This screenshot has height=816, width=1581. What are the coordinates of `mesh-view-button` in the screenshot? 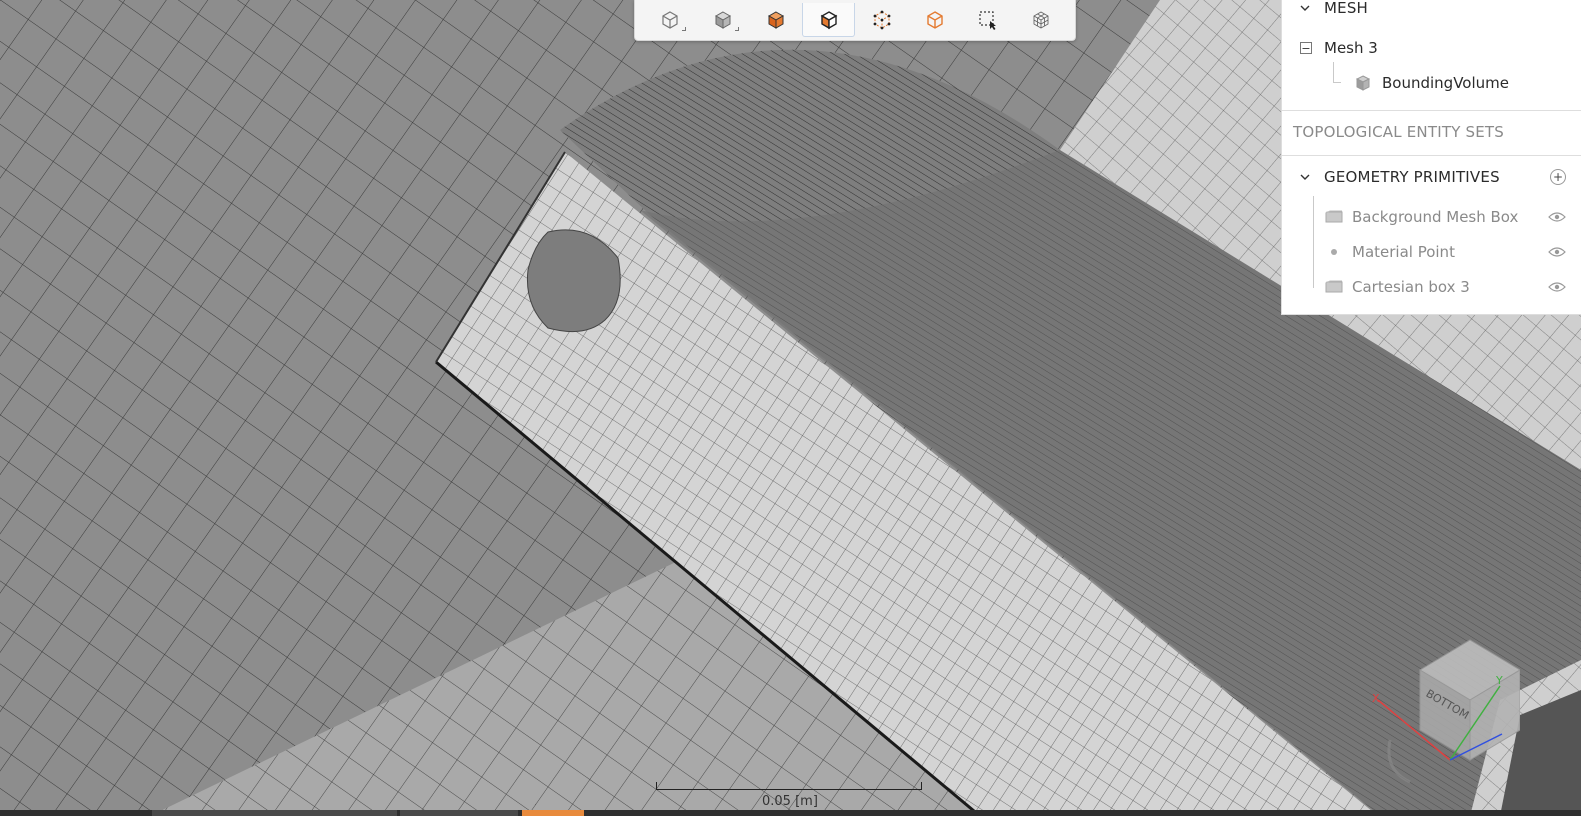 It's located at (1040, 20).